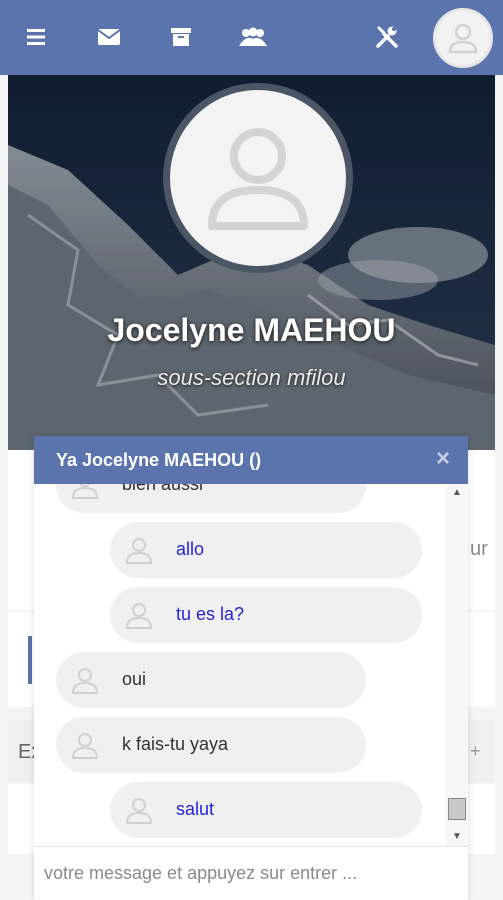  Describe the element at coordinates (457, 809) in the screenshot. I see `scrollbar-thumb` at that location.